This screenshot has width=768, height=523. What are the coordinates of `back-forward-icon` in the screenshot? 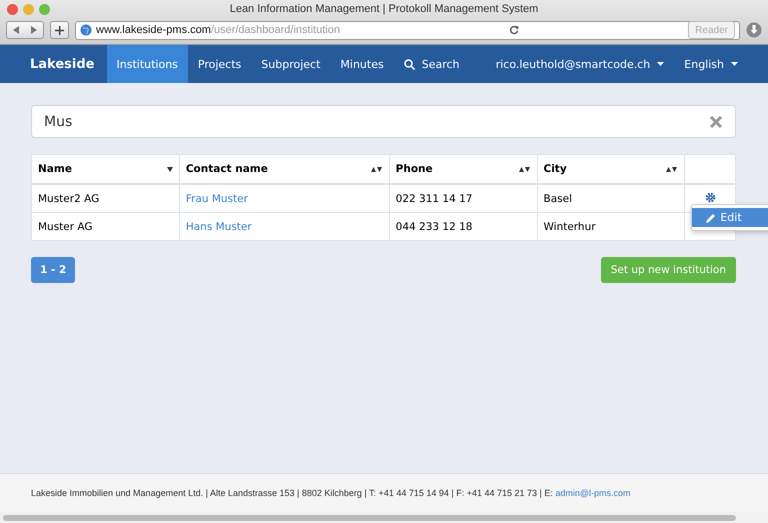 It's located at (25, 30).